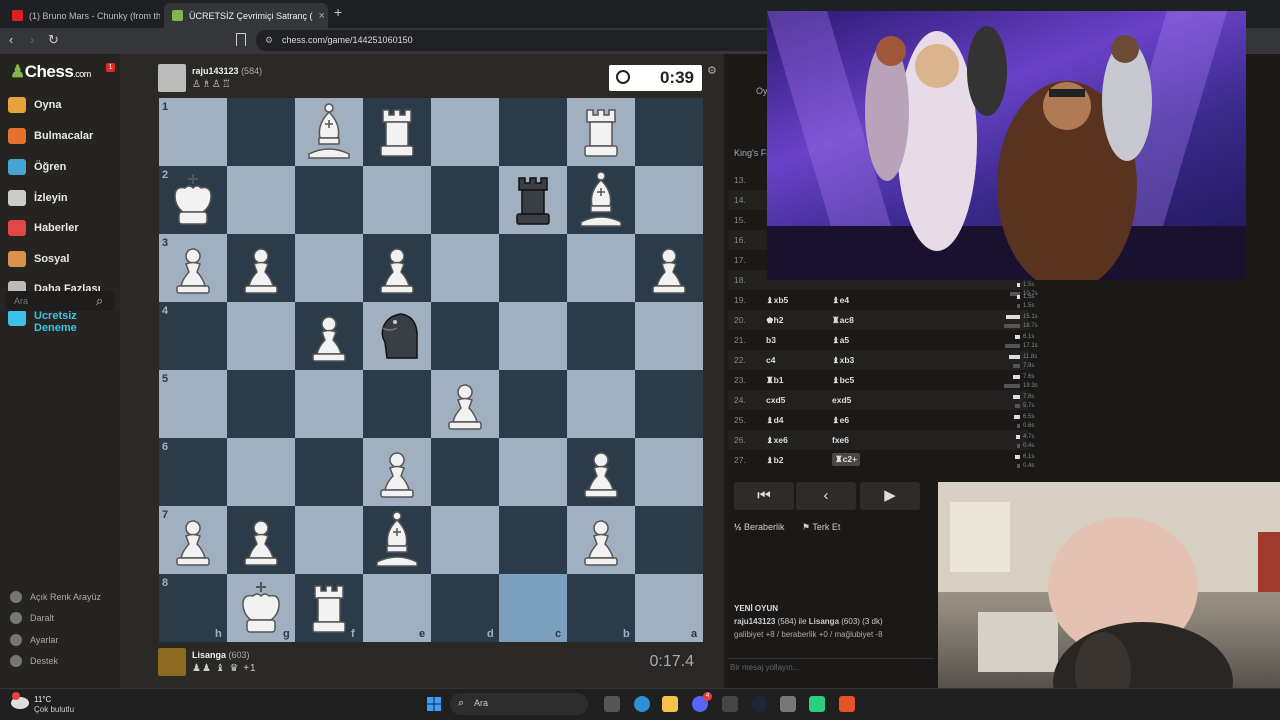 This screenshot has width=1280, height=720. Describe the element at coordinates (246, 15) in the screenshot. I see `browser-tab-chess: ÜCRETSİZ Çevrimiçi Satranç ( ×` at that location.